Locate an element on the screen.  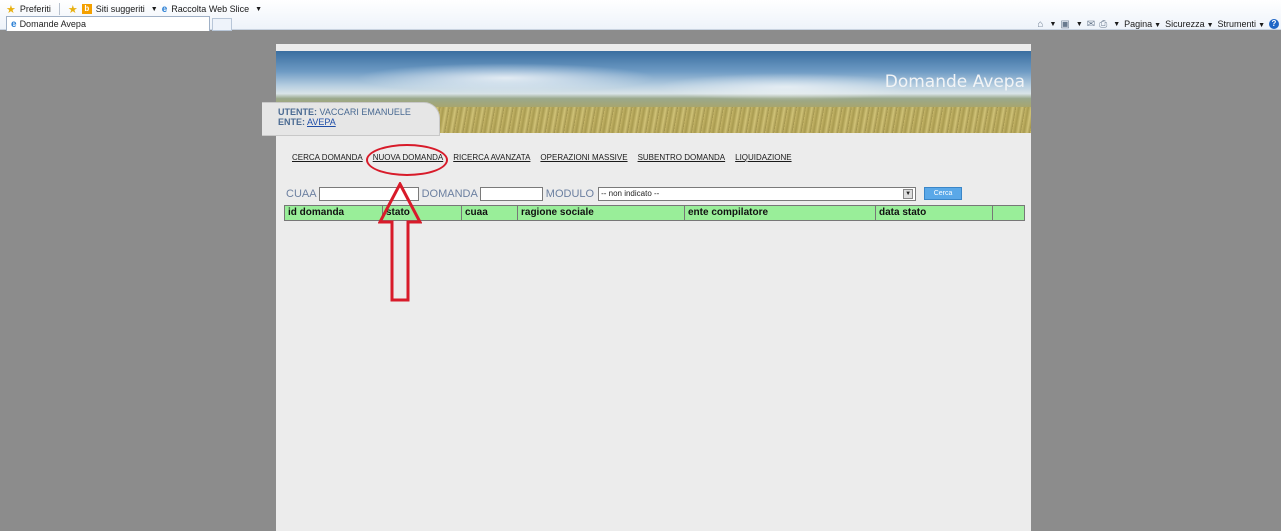
security-menu-label: Sicurezza is located at coordinates (1185, 24).